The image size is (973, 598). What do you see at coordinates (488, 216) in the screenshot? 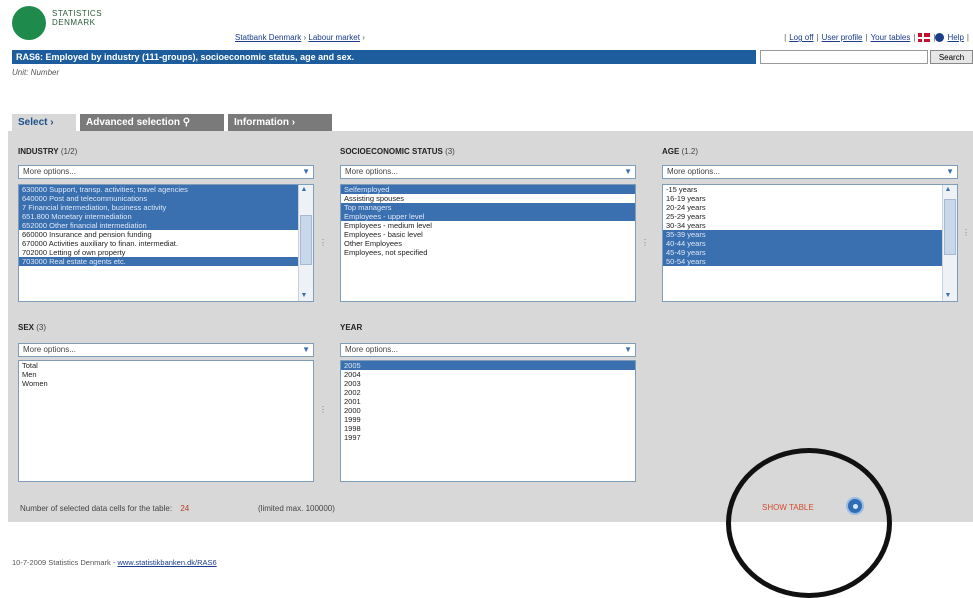
I see `list-item: Employees - upper level` at bounding box center [488, 216].